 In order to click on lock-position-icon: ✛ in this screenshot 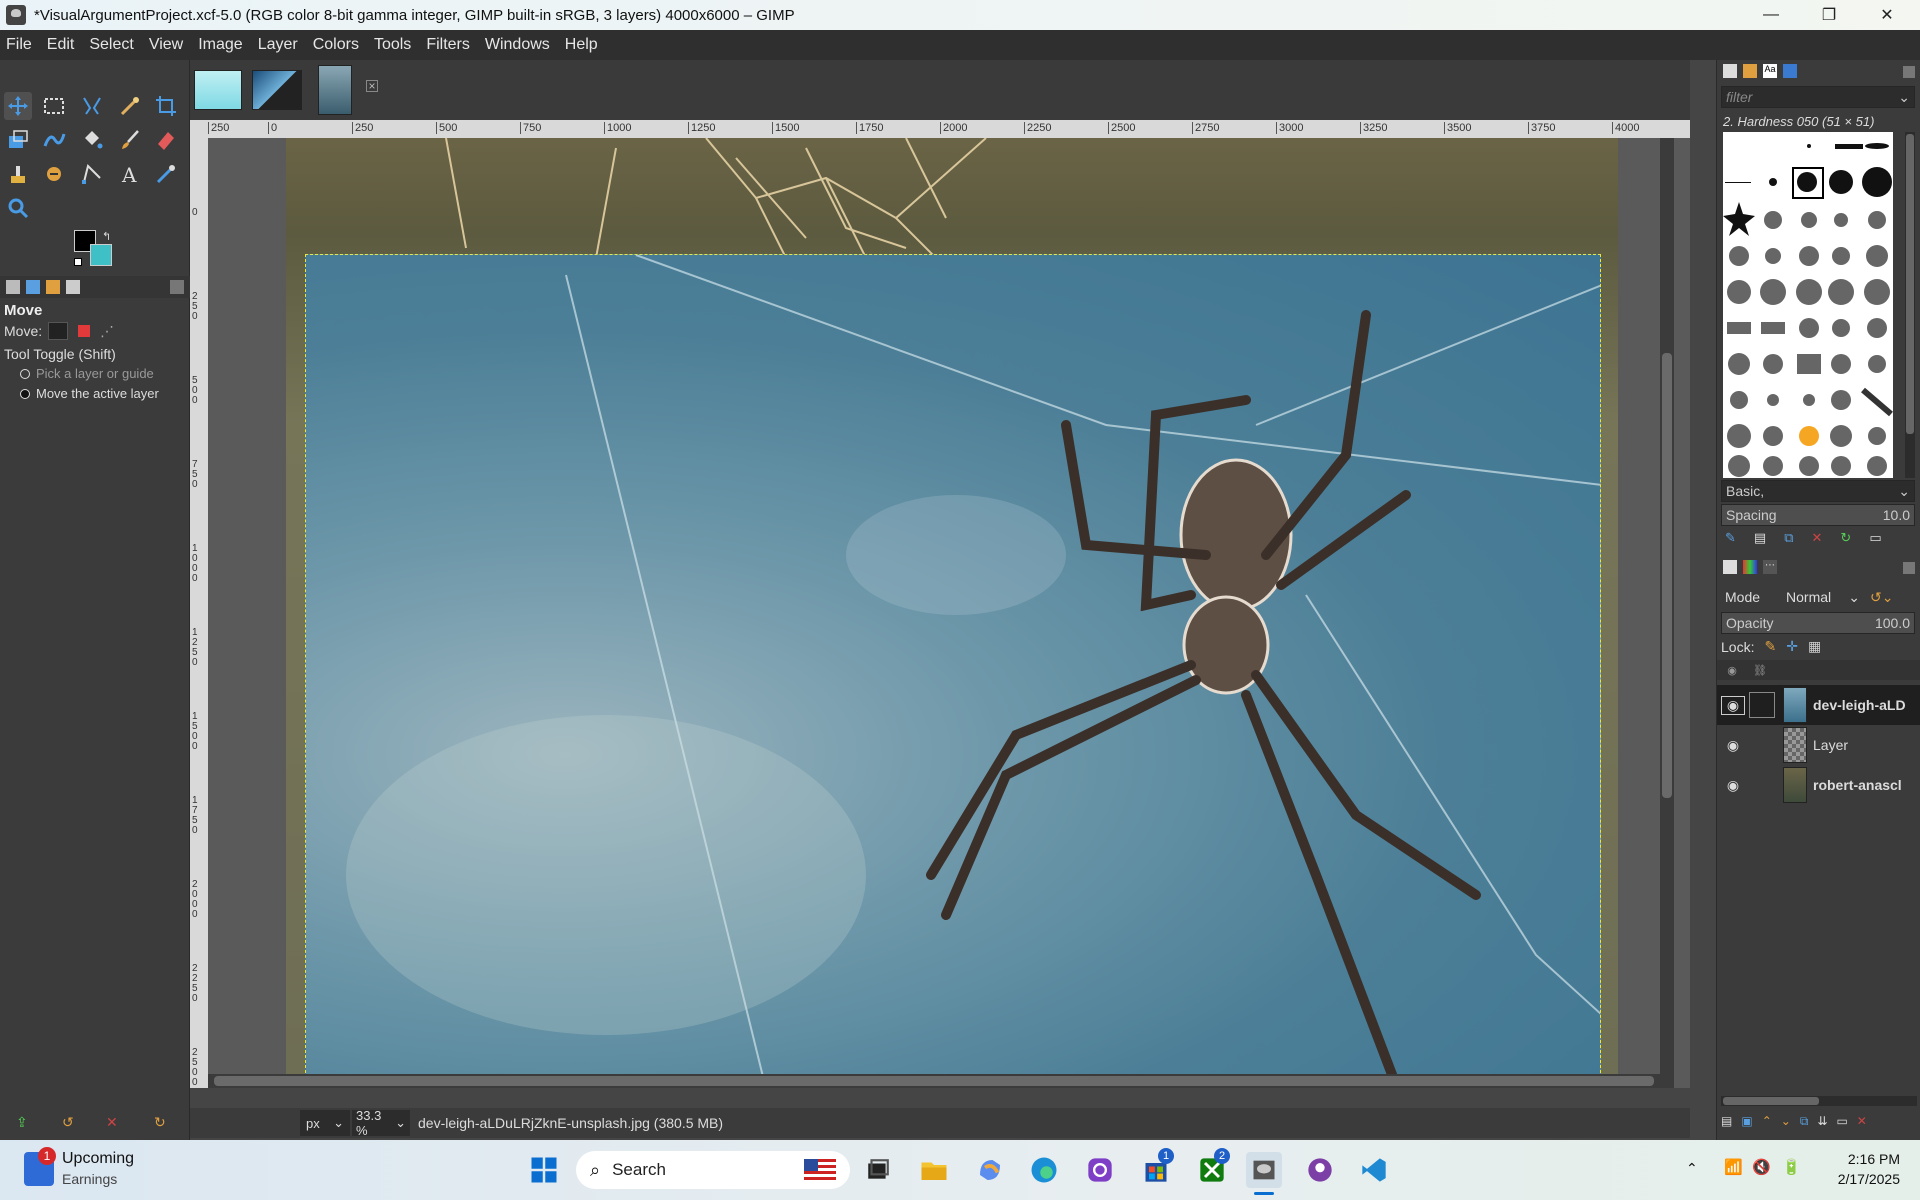, I will do `click(1792, 646)`.